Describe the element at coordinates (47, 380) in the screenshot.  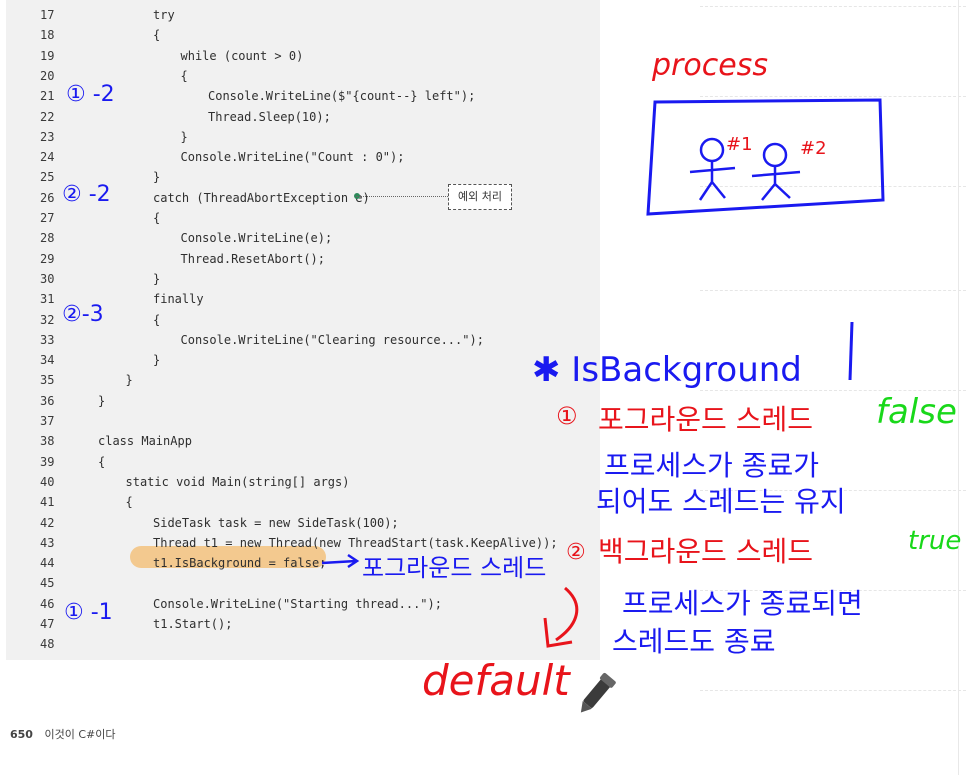
I see `line-number: 35` at that location.